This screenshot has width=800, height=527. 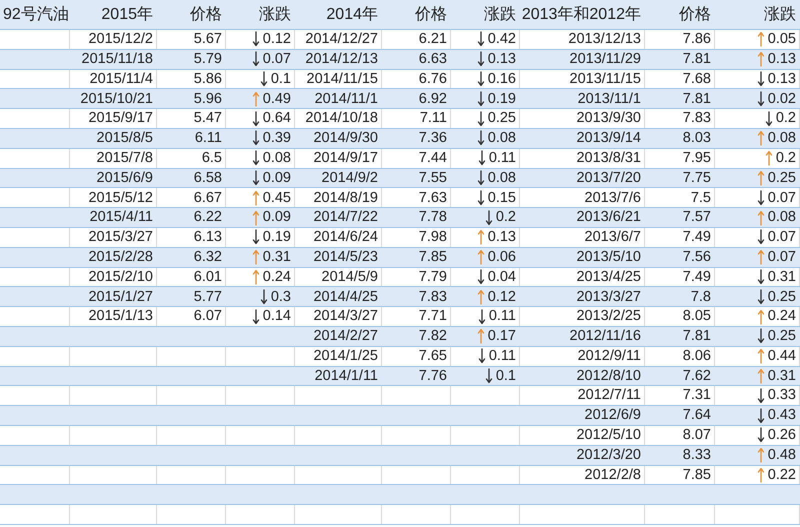 What do you see at coordinates (36, 14) in the screenshot?
I see `column-header: 92号汽油` at bounding box center [36, 14].